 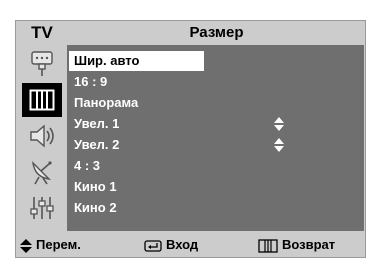 I want to click on sidebar-item-input, so click(x=42, y=64).